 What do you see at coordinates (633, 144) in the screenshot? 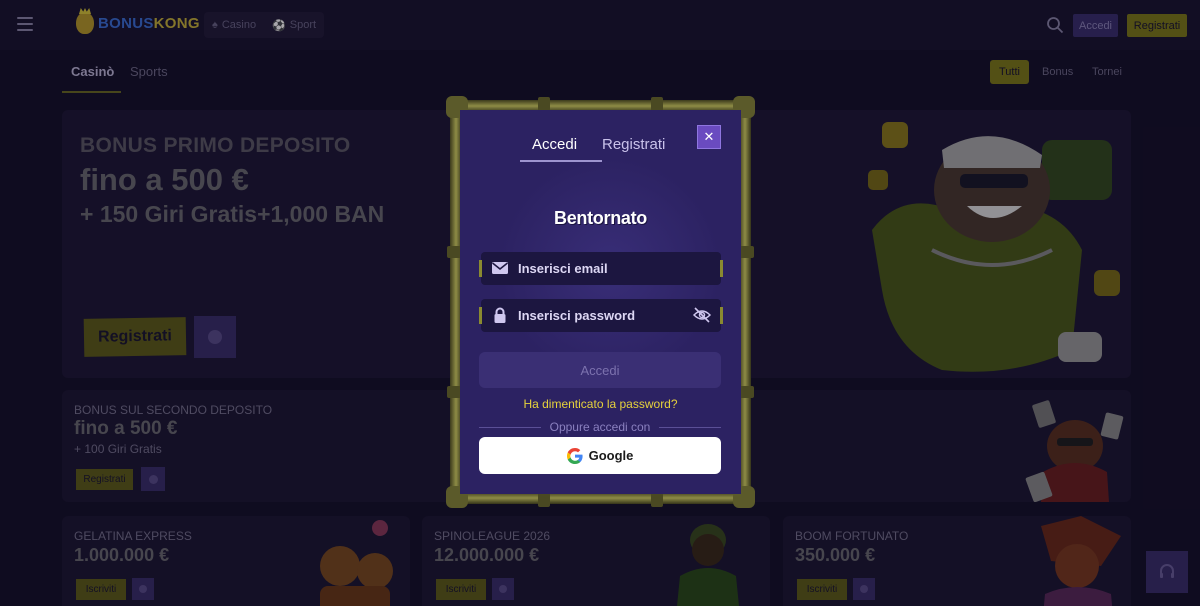
I see `tab-register: Registrati` at bounding box center [633, 144].